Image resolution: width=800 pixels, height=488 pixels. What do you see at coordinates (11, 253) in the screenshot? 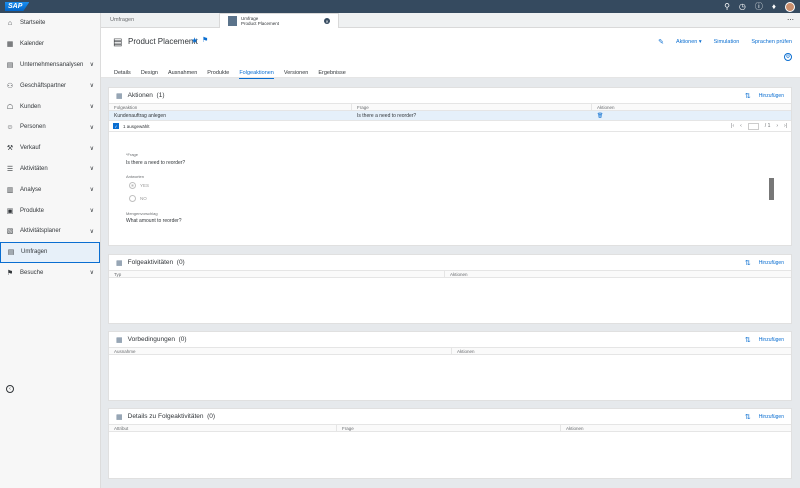
I see `survey-icon: ▤` at bounding box center [11, 253].